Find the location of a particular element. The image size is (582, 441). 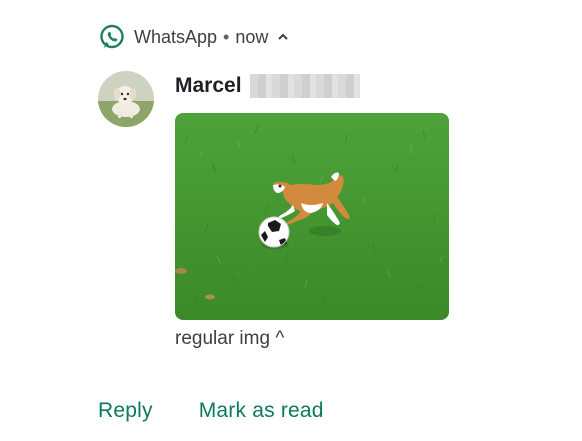

timestamp: now is located at coordinates (252, 36).